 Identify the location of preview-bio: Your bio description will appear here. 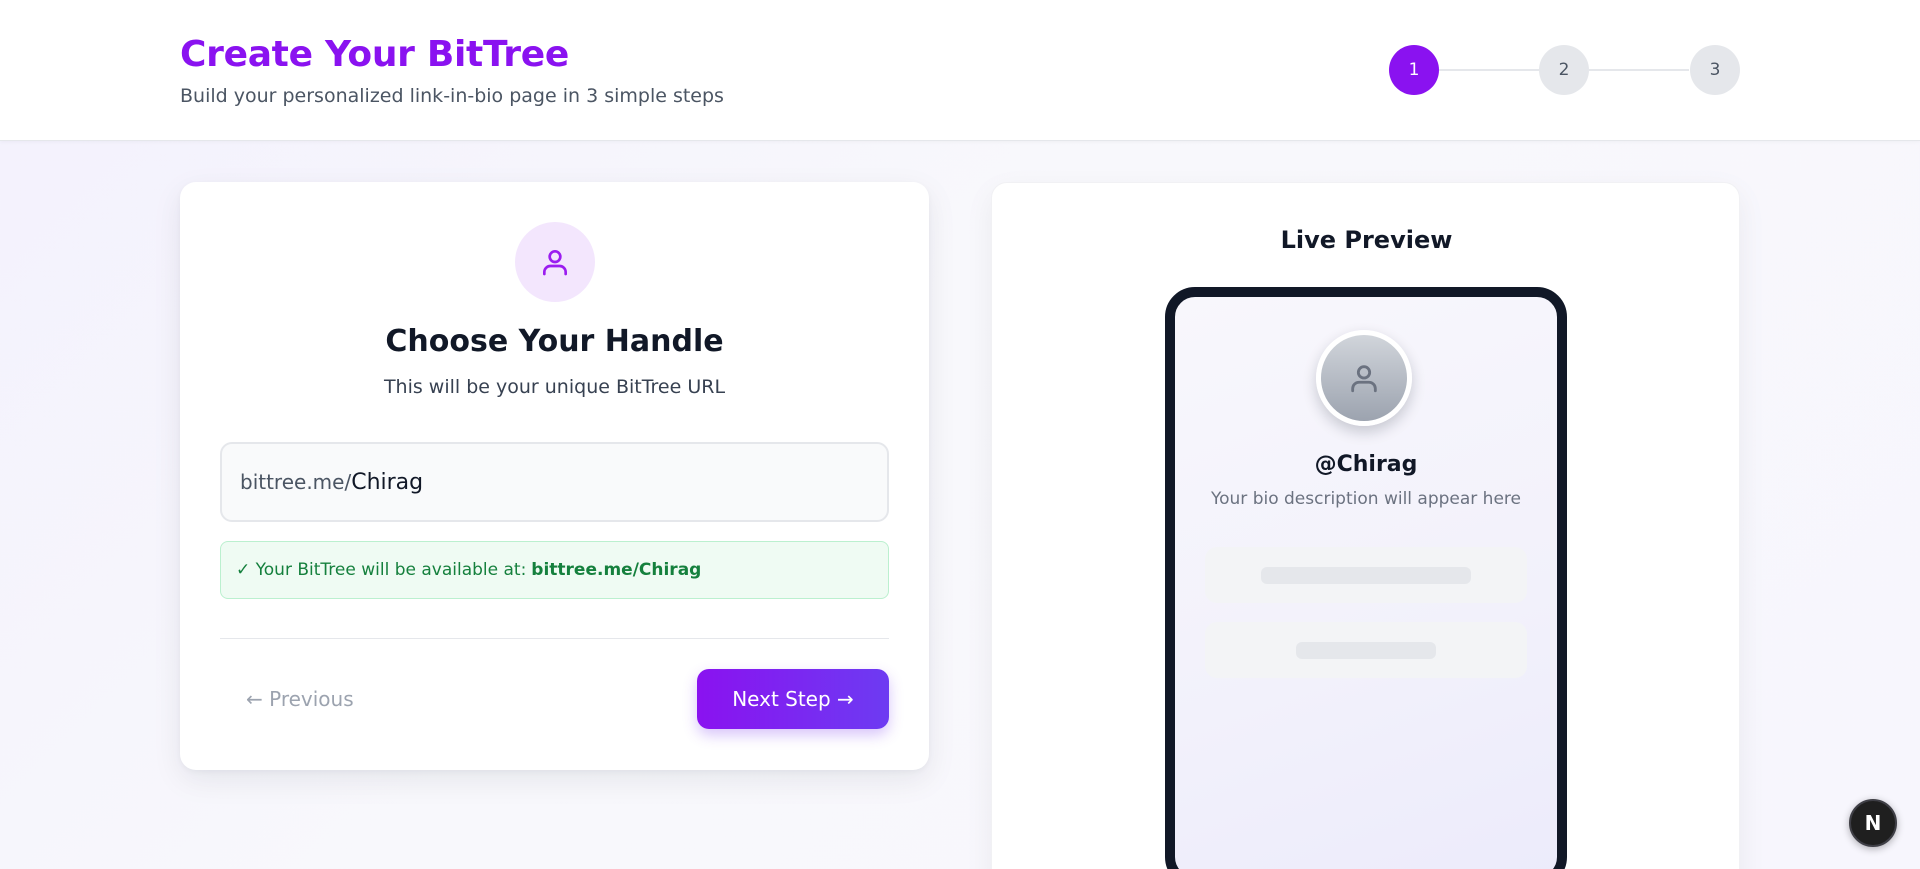
(1366, 499).